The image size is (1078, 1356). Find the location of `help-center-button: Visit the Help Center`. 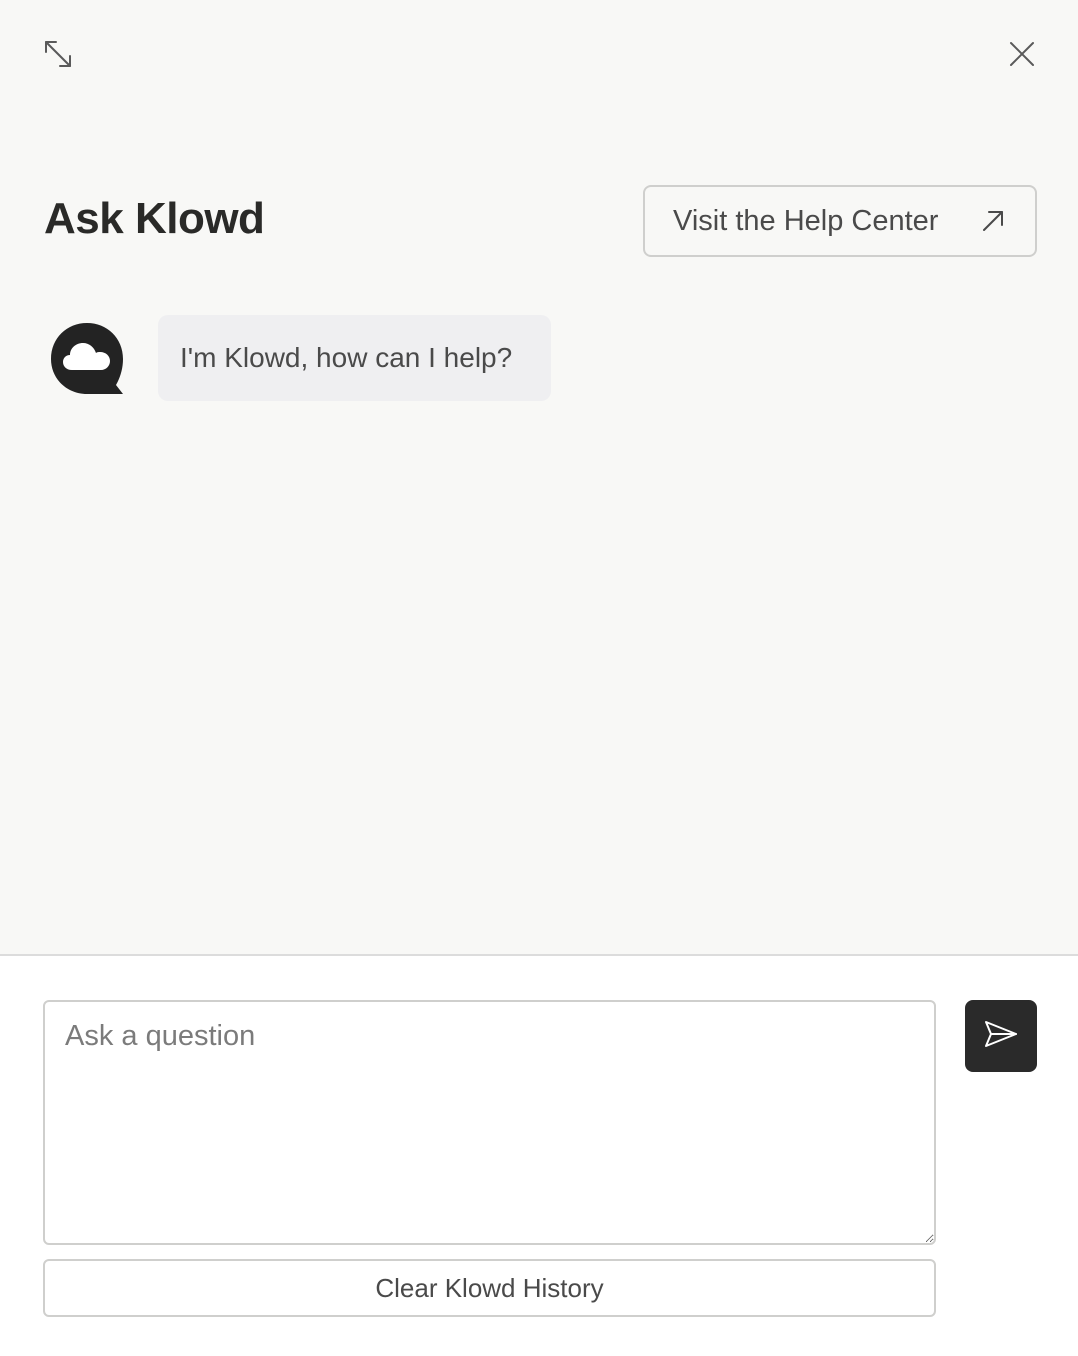

help-center-button: Visit the Help Center is located at coordinates (840, 221).